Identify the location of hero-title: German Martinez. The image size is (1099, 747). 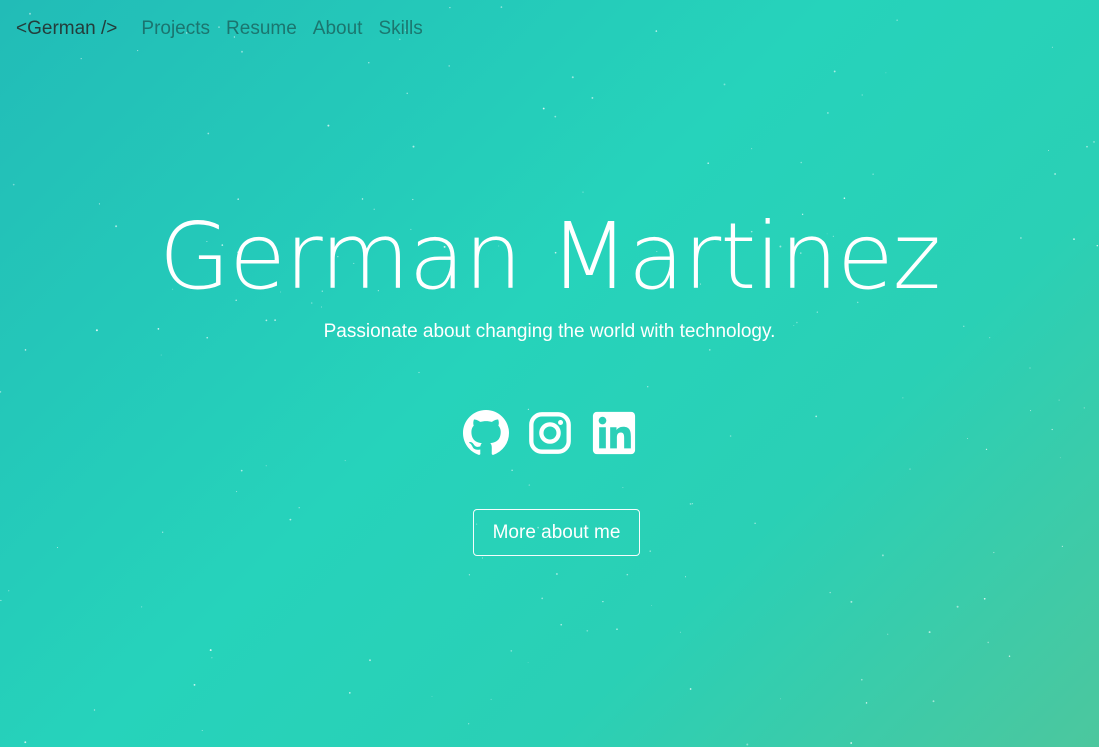
(549, 256).